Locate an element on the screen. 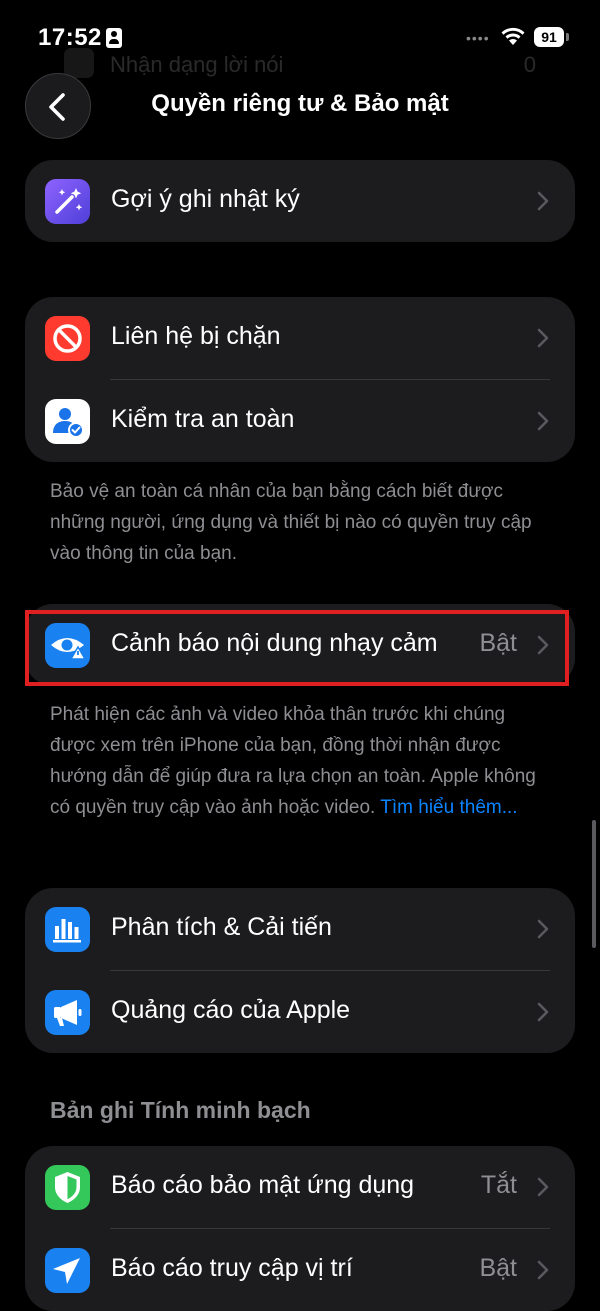 The height and width of the screenshot is (1311, 600). battery-level: 91 is located at coordinates (549, 37).